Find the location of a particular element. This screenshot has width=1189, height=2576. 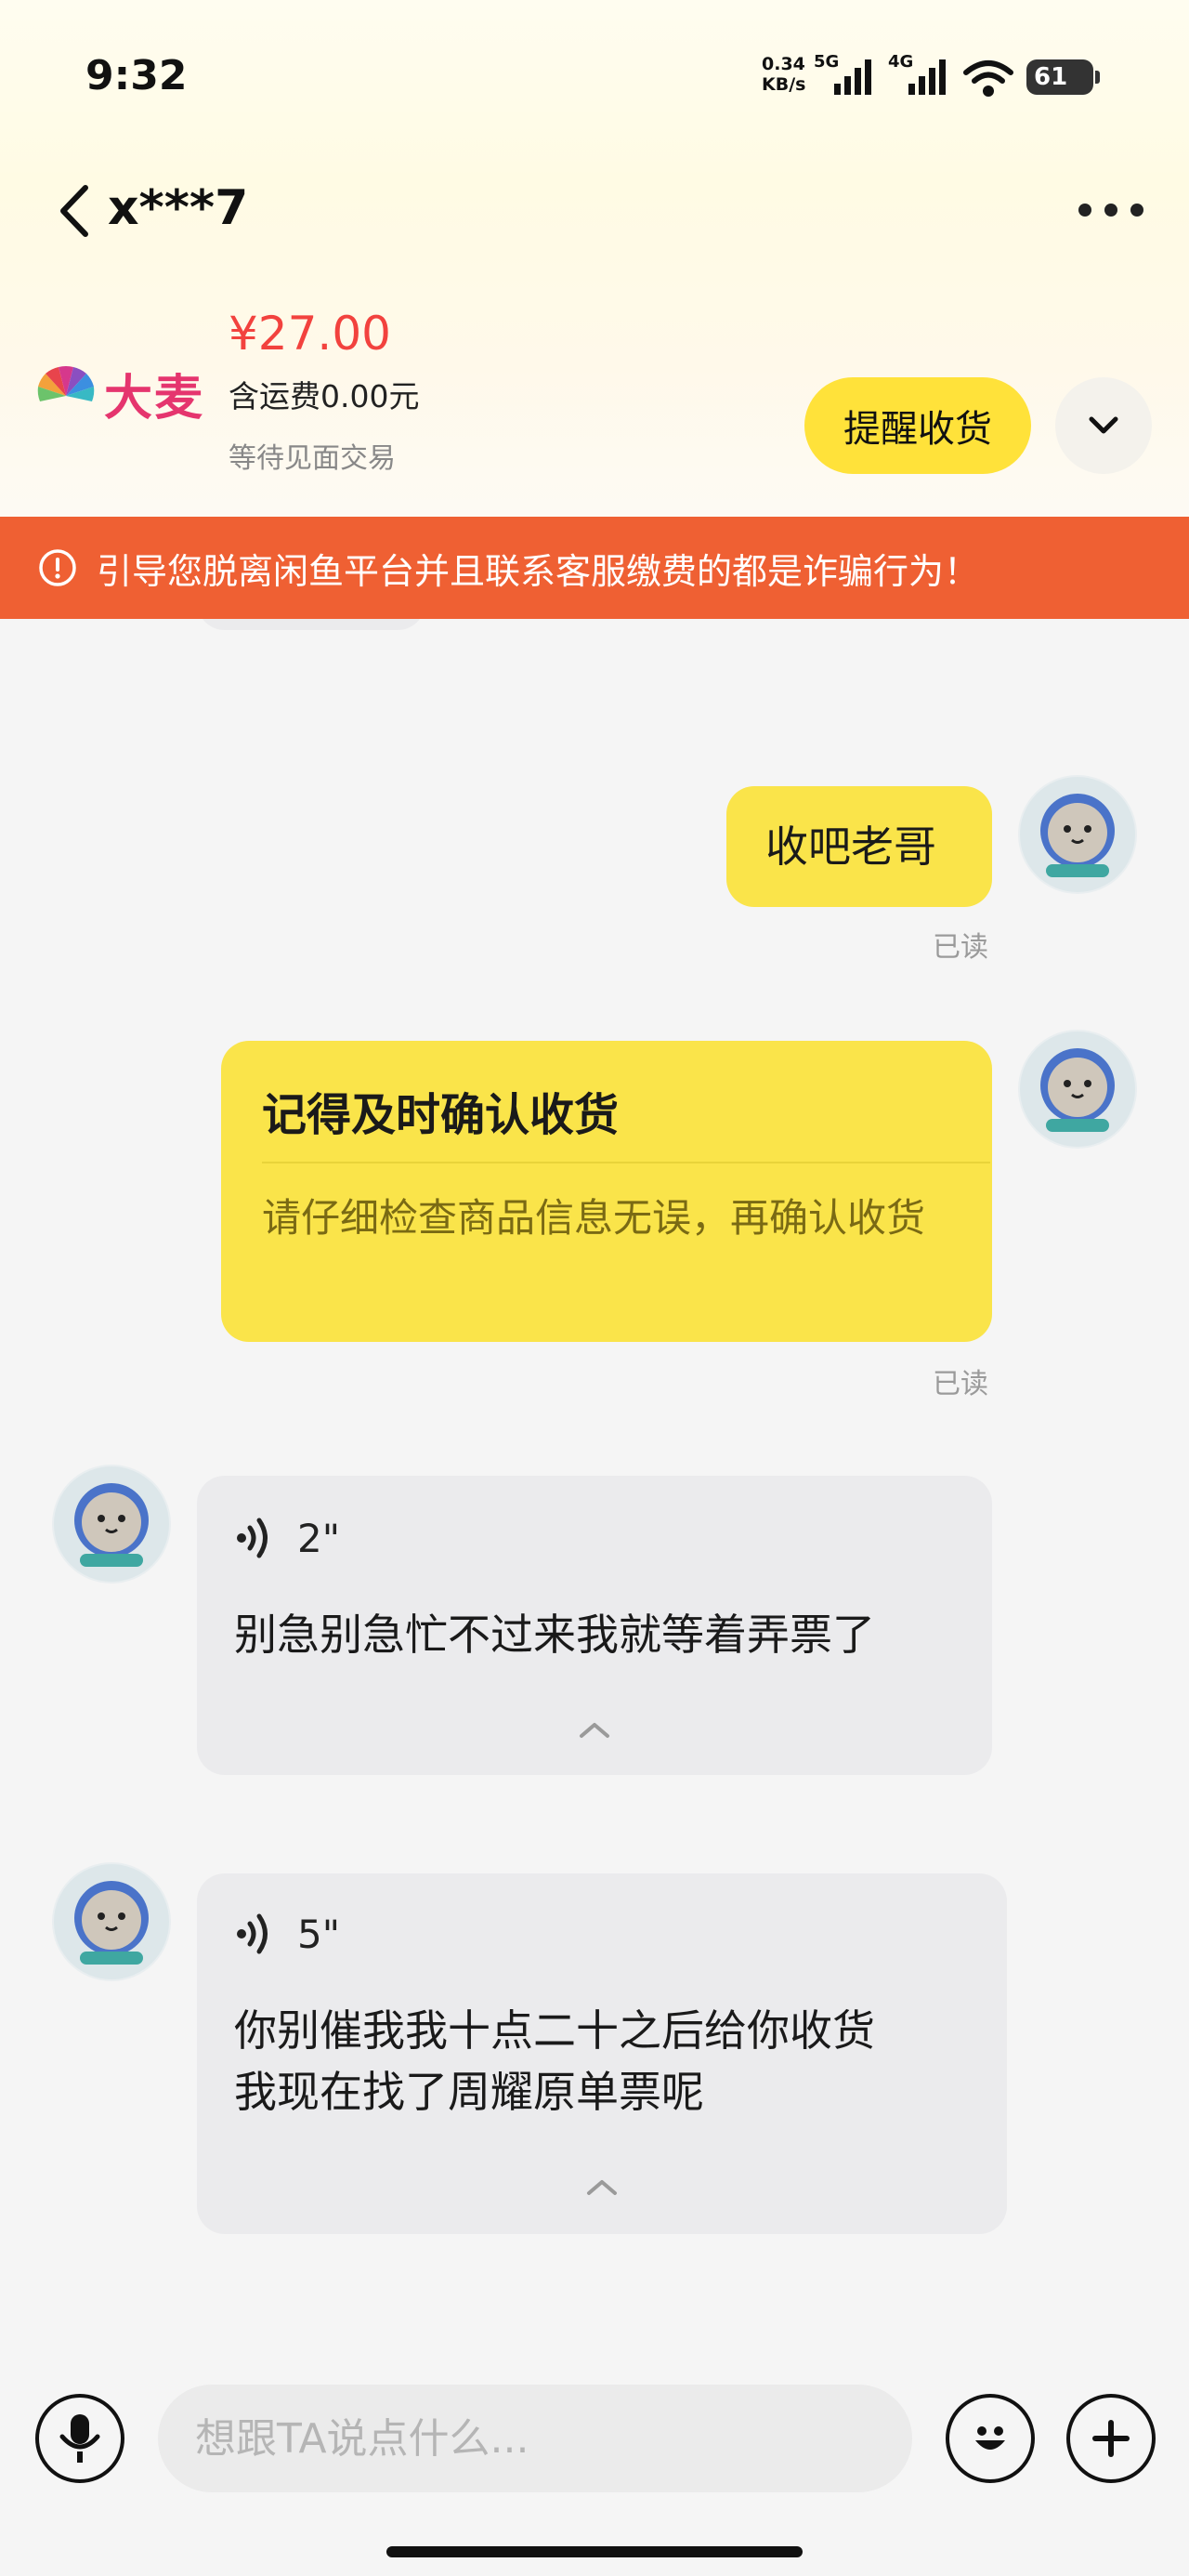

network-speed-value: 0.34 is located at coordinates (783, 64).